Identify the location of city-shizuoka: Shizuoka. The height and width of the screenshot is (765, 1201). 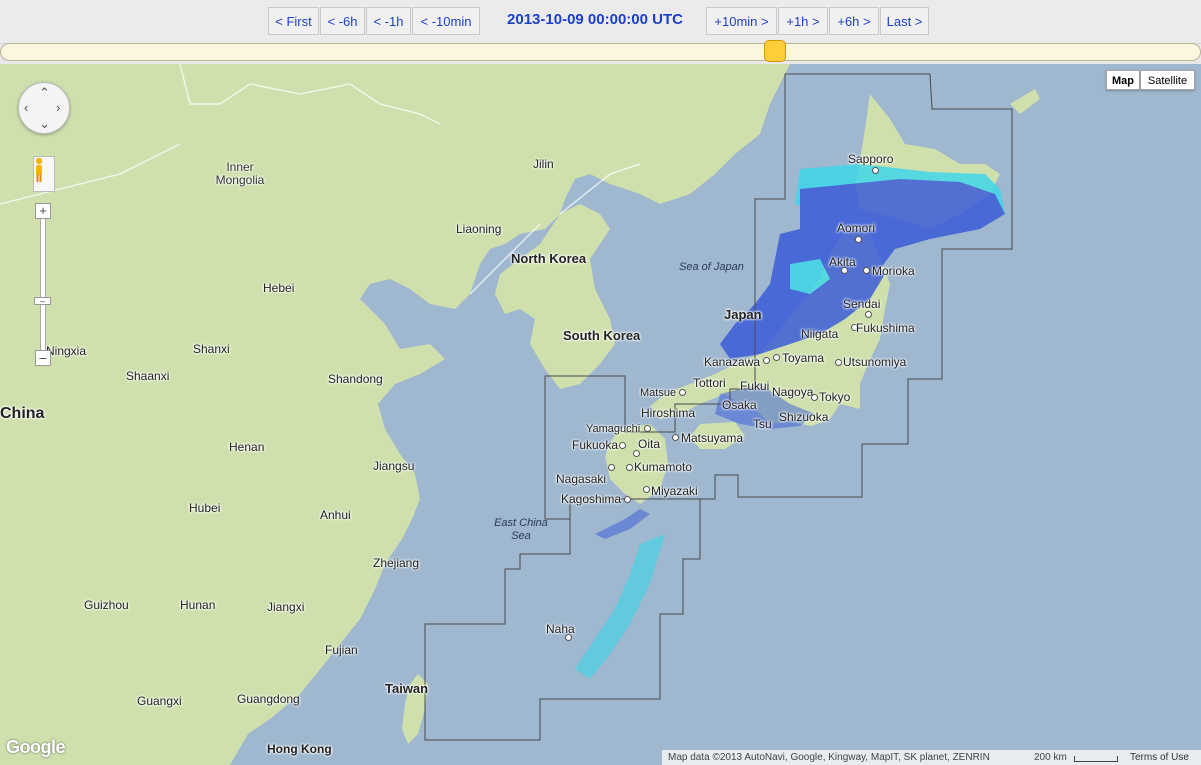
(804, 417).